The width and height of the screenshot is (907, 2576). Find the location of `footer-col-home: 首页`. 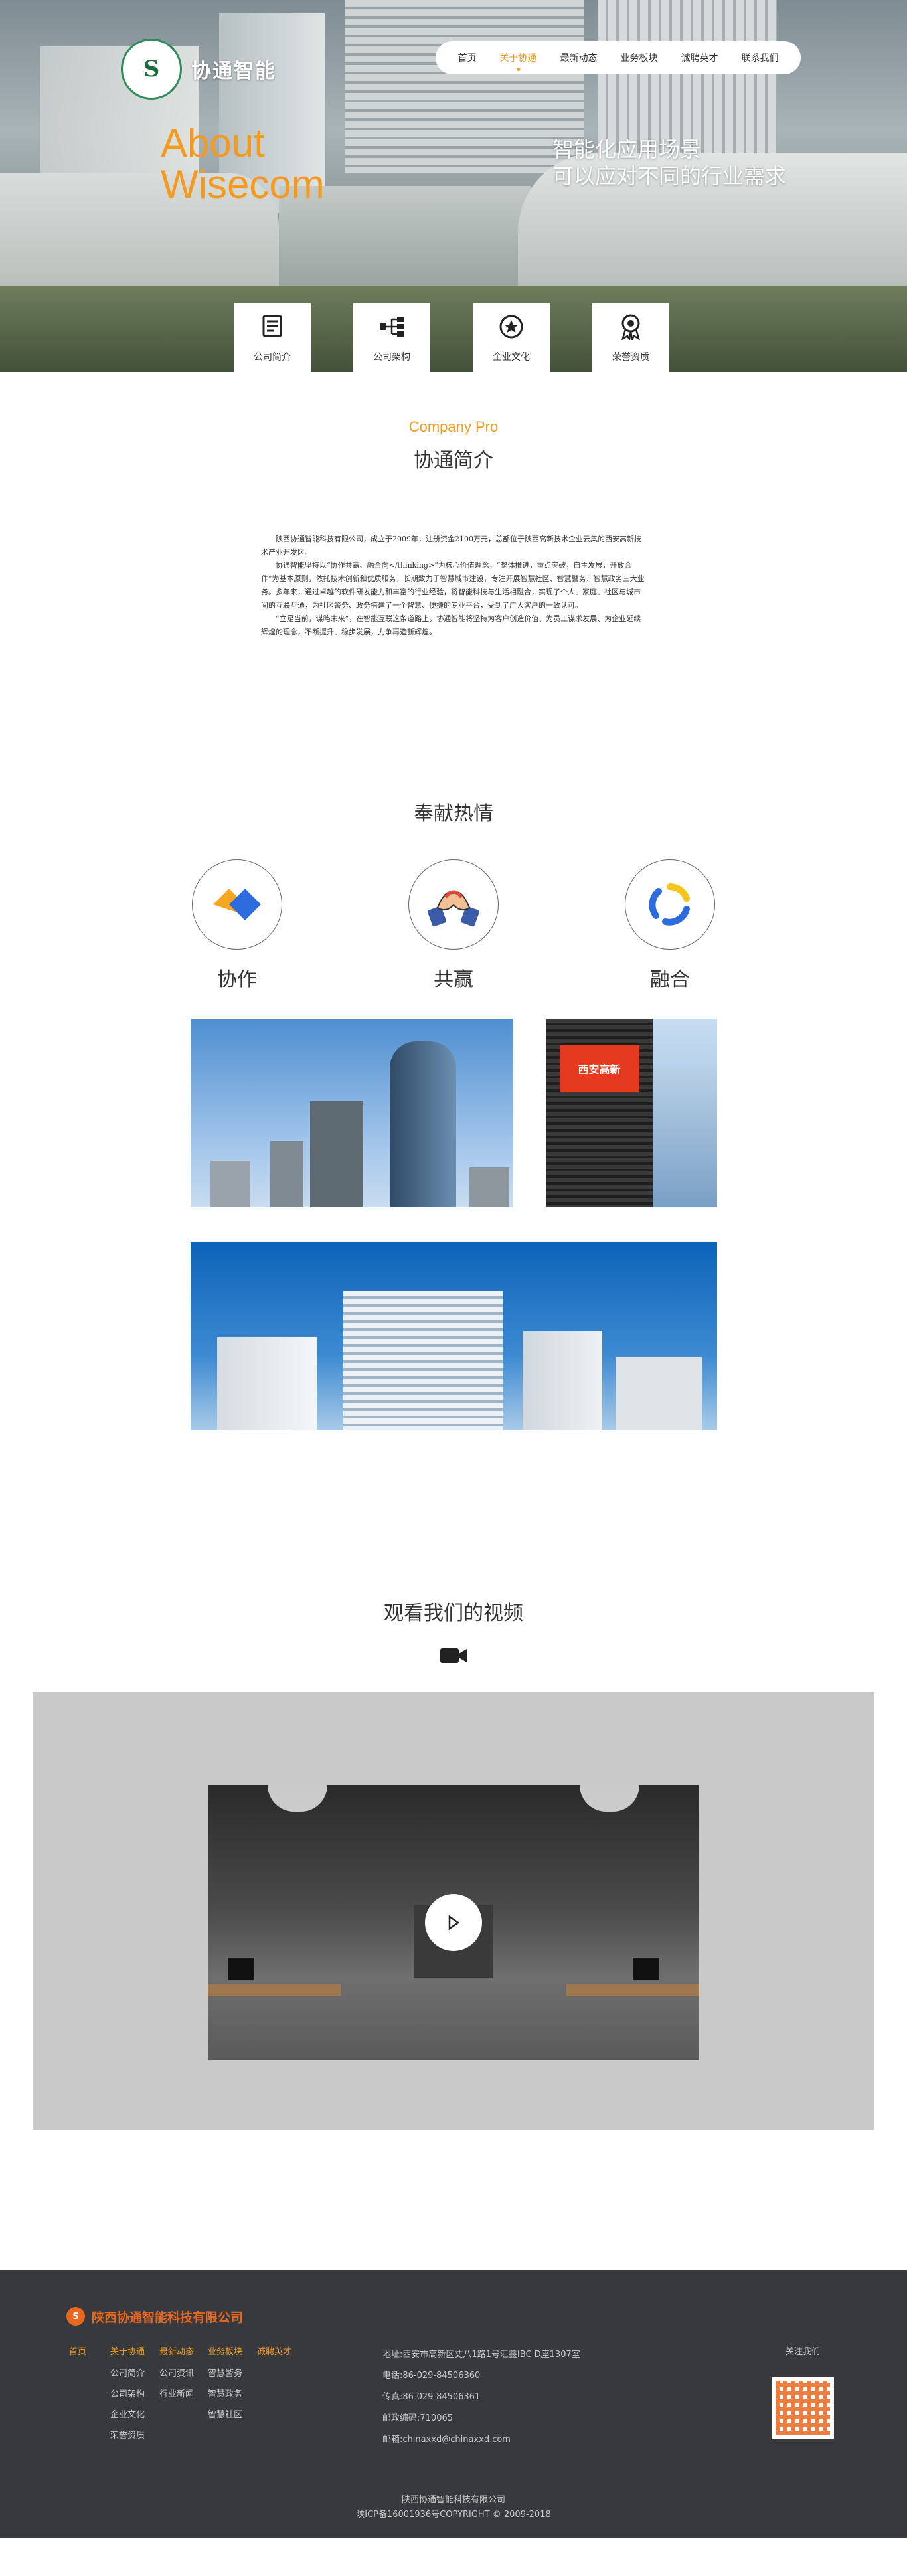

footer-col-home: 首页 is located at coordinates (77, 2350).